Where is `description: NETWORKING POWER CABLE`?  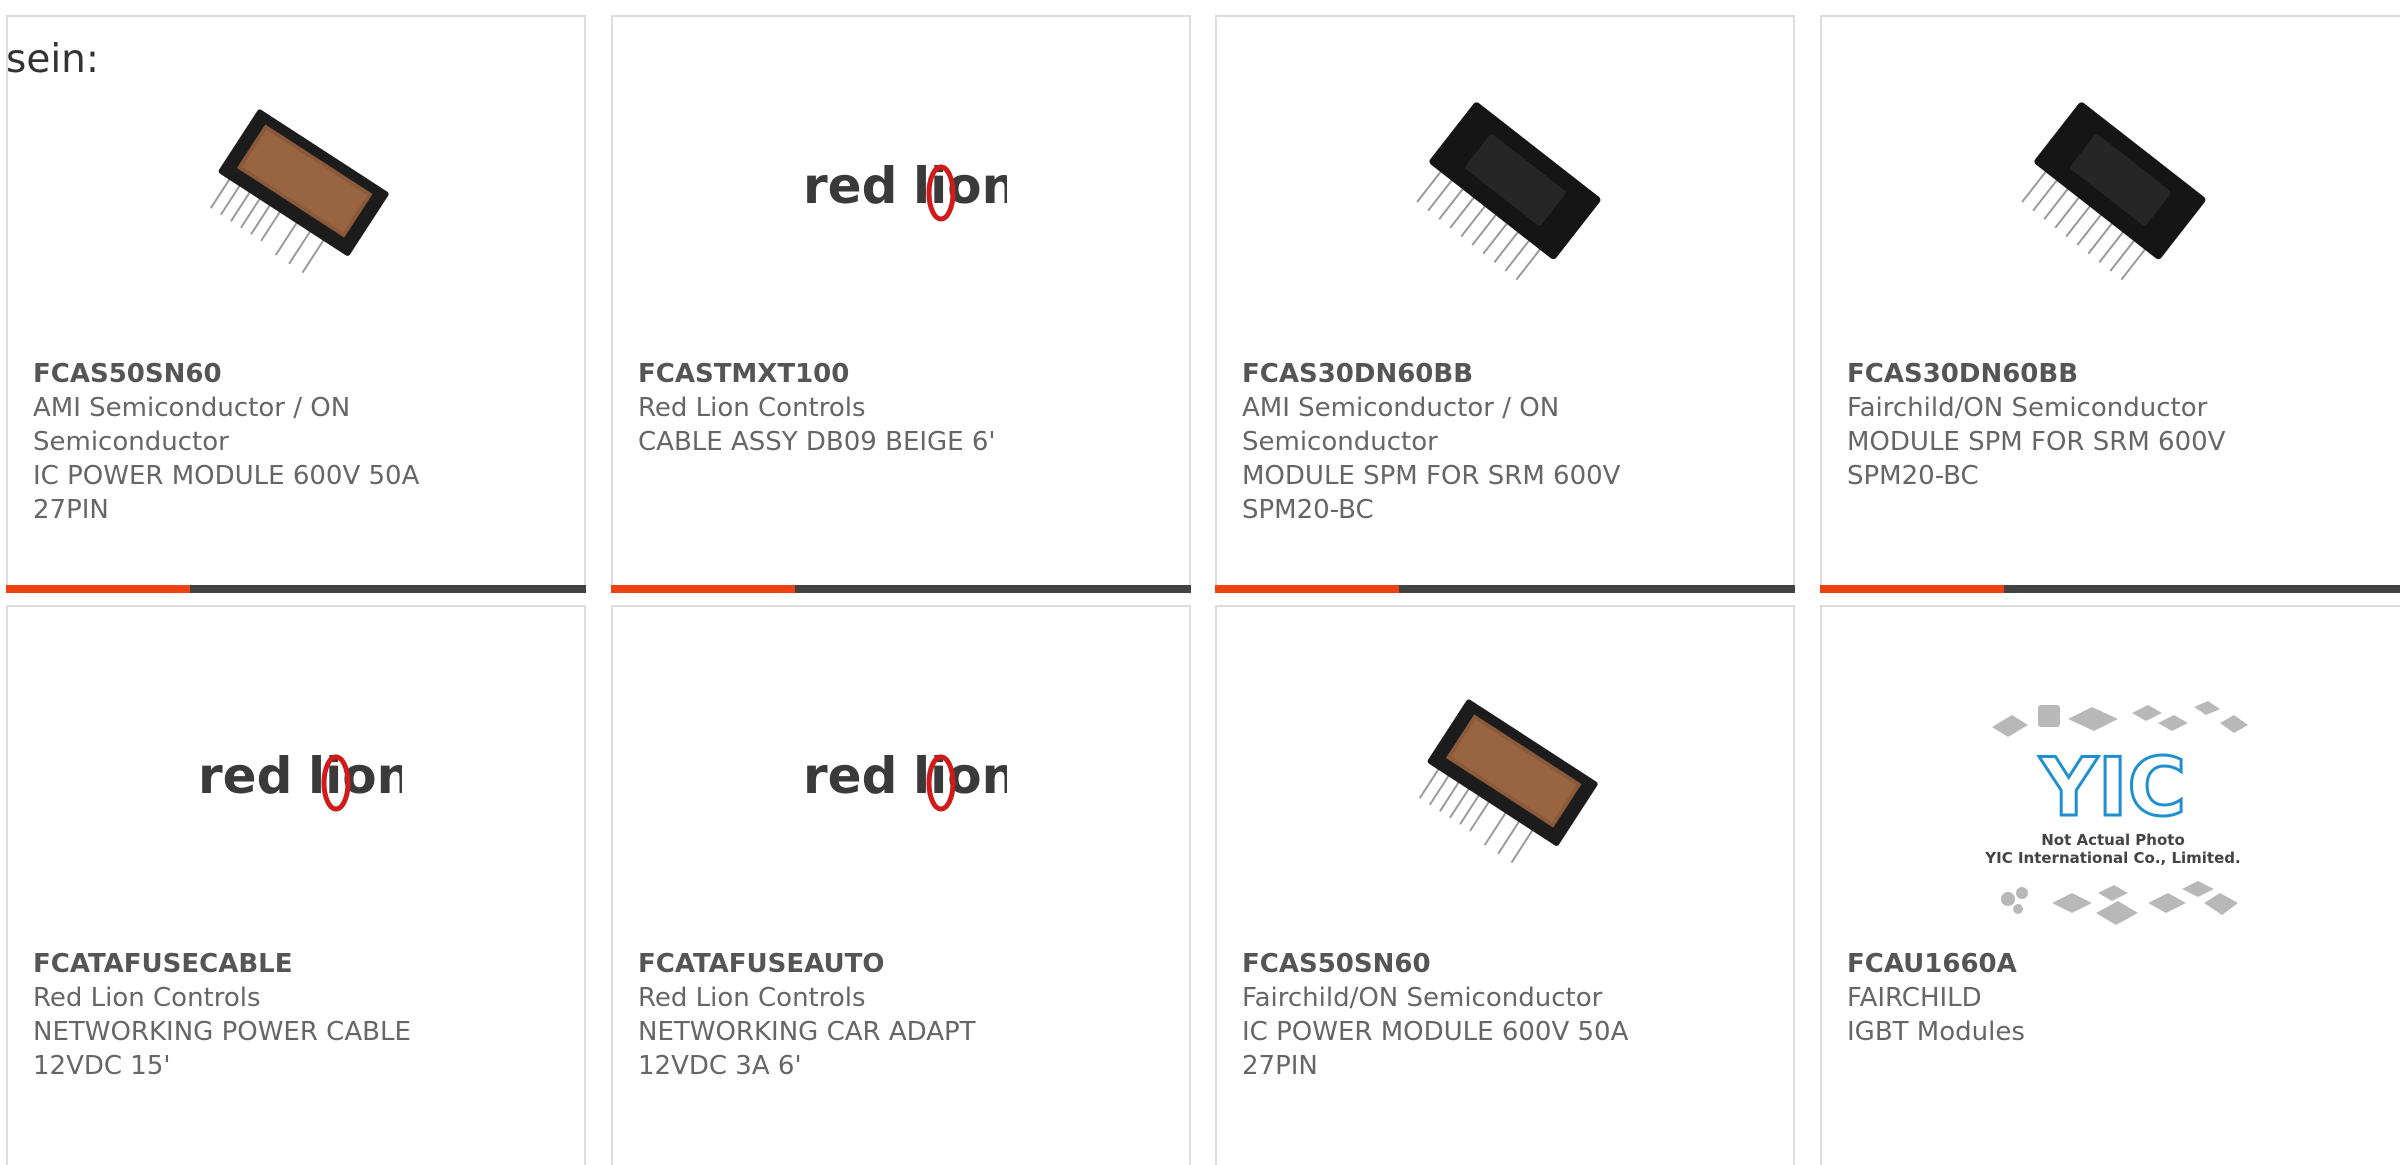
description: NETWORKING POWER CABLE is located at coordinates (222, 1032).